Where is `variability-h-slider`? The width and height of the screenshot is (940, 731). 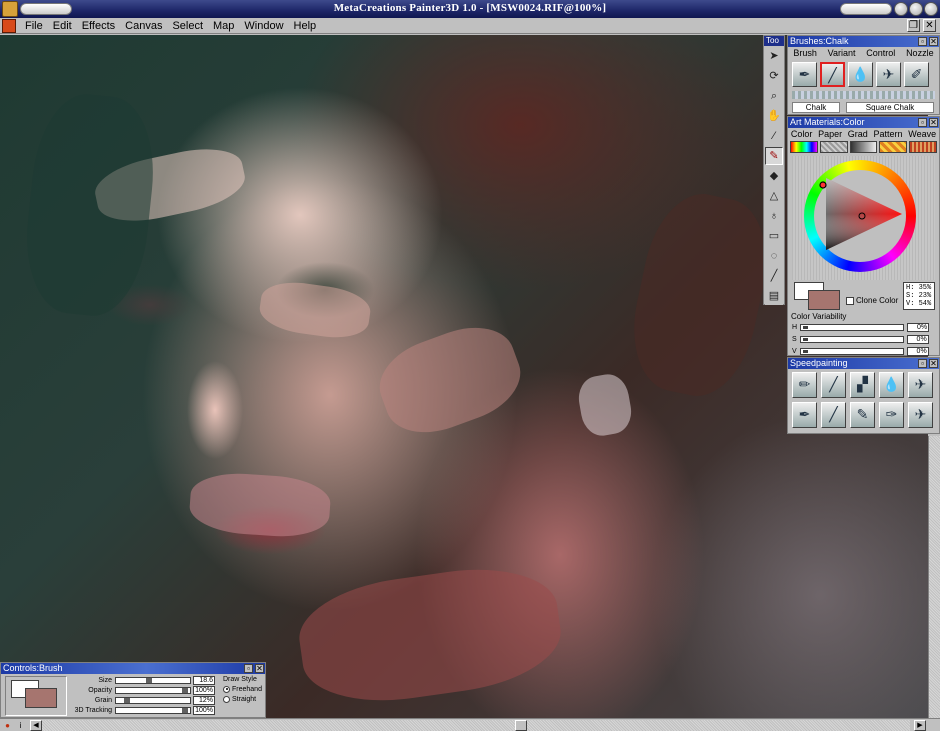
variability-h-slider is located at coordinates (852, 327).